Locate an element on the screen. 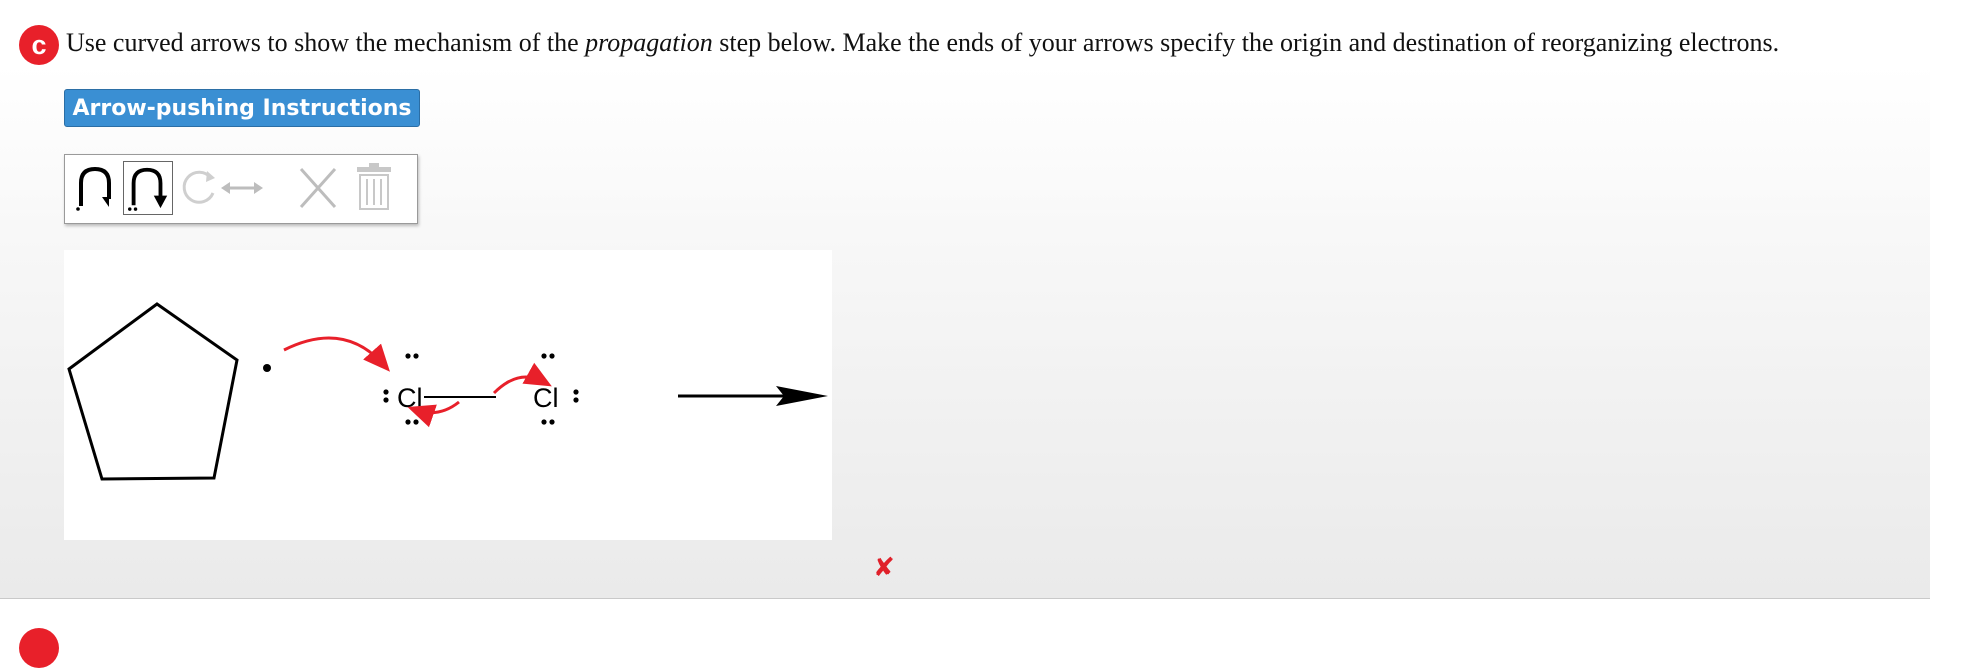 Image resolution: width=1966 pixels, height=668 pixels. arrow-toolbar is located at coordinates (241, 189).